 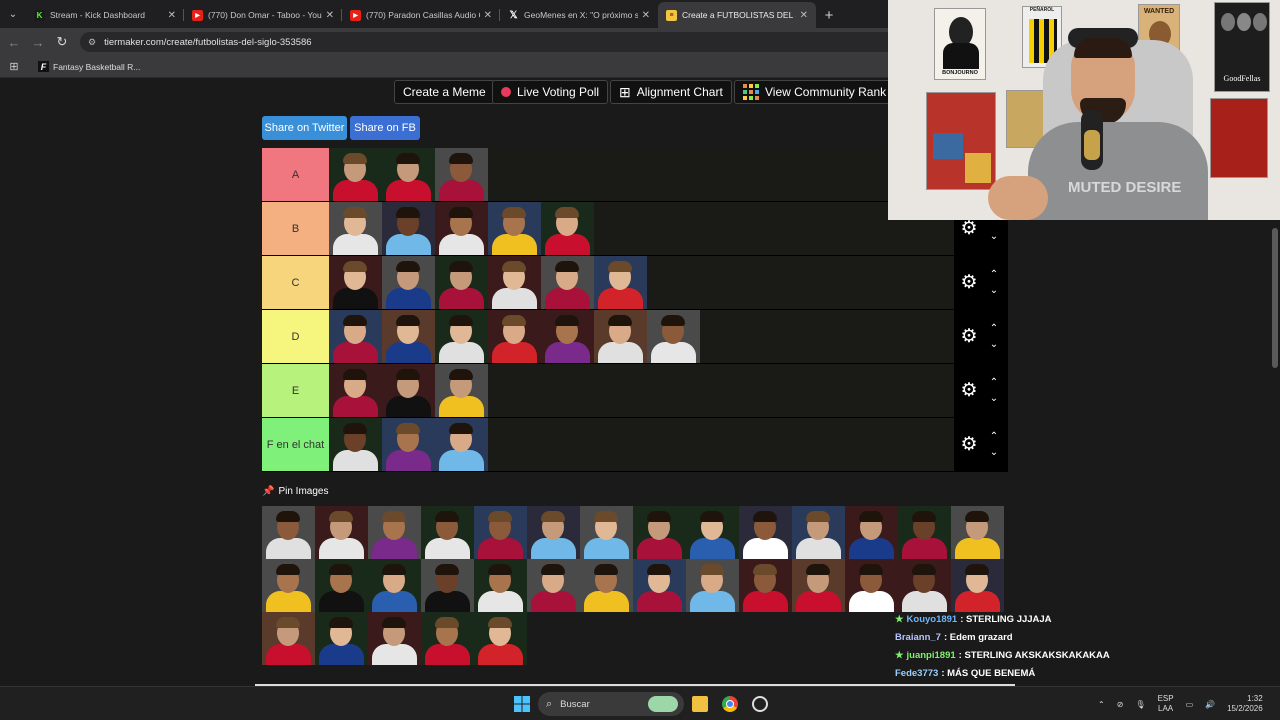 What do you see at coordinates (13, 14) in the screenshot?
I see `tab-search-icon: ⌄` at bounding box center [13, 14].